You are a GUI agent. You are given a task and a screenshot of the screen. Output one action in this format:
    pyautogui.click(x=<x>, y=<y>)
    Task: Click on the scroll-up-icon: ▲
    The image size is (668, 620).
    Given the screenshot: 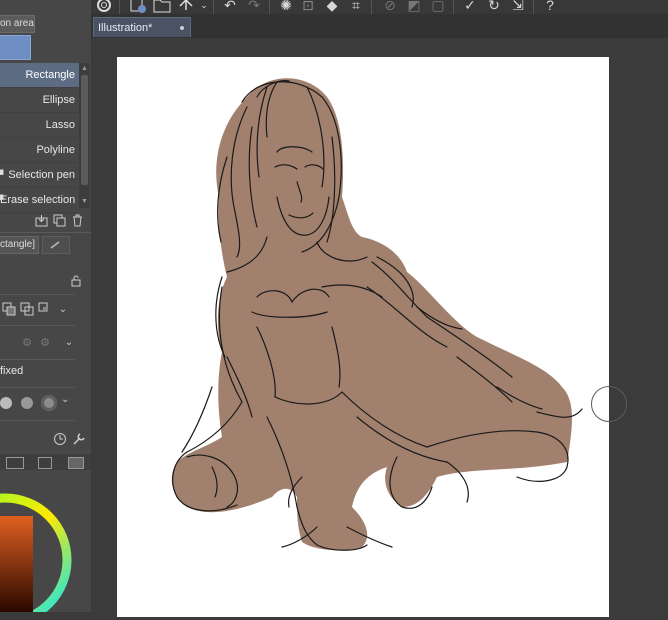 What is the action you would take?
    pyautogui.click(x=84, y=69)
    